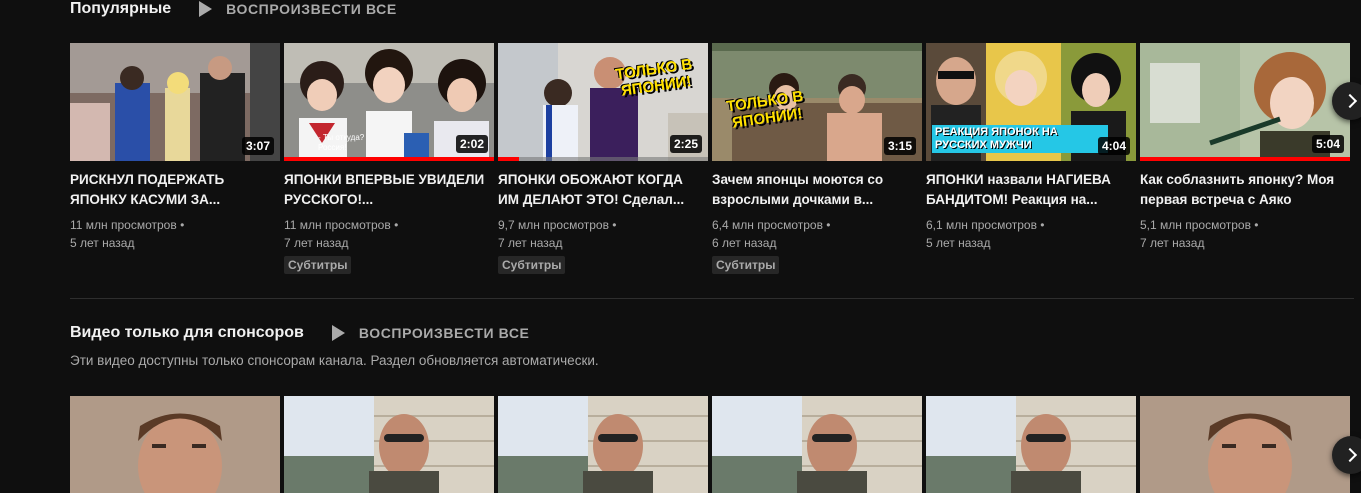 The height and width of the screenshot is (493, 1361). What do you see at coordinates (311, 9) in the screenshot?
I see `popular-play-all-label: ВОСПРОИЗВЕСТИ ВСЕ` at bounding box center [311, 9].